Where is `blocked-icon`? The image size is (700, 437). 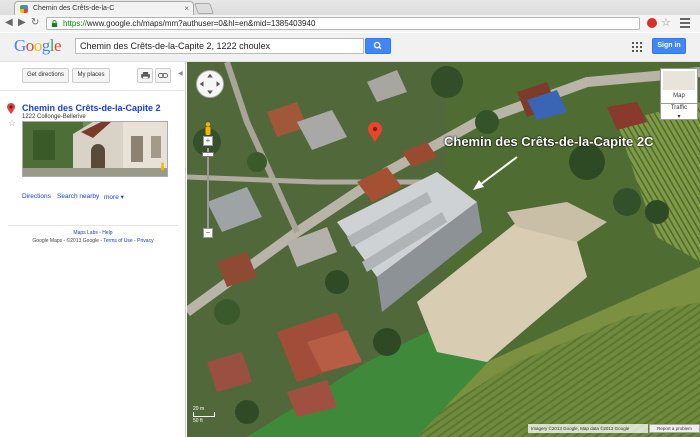 blocked-icon is located at coordinates (652, 23).